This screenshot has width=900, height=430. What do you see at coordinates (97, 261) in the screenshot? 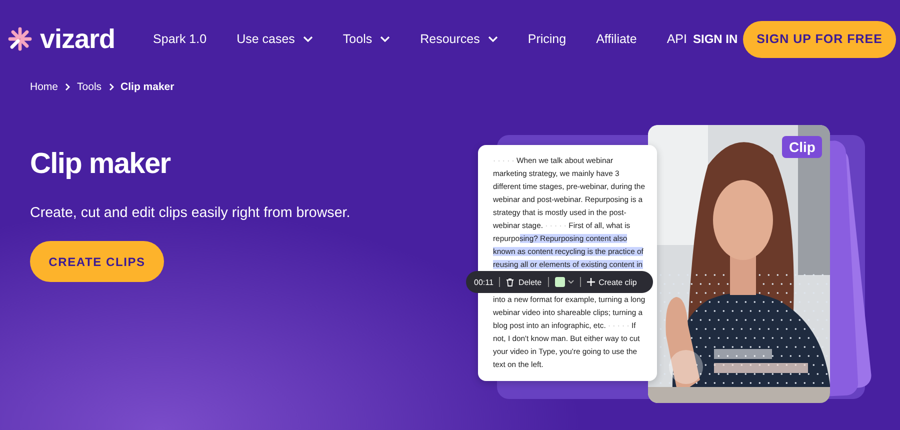
I see `create-clips-button: CREATE CLIPS` at bounding box center [97, 261].